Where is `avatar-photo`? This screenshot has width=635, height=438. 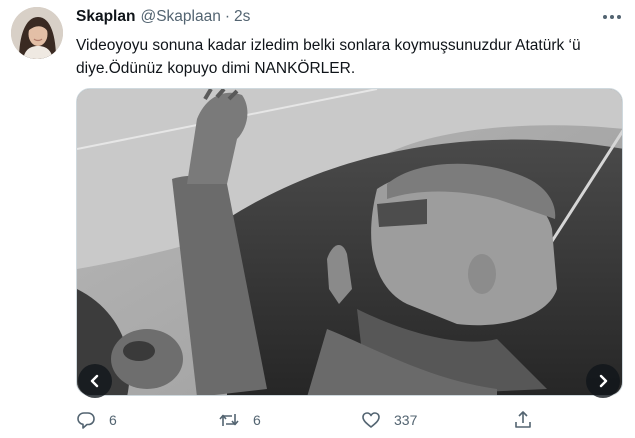 avatar-photo is located at coordinates (37, 33).